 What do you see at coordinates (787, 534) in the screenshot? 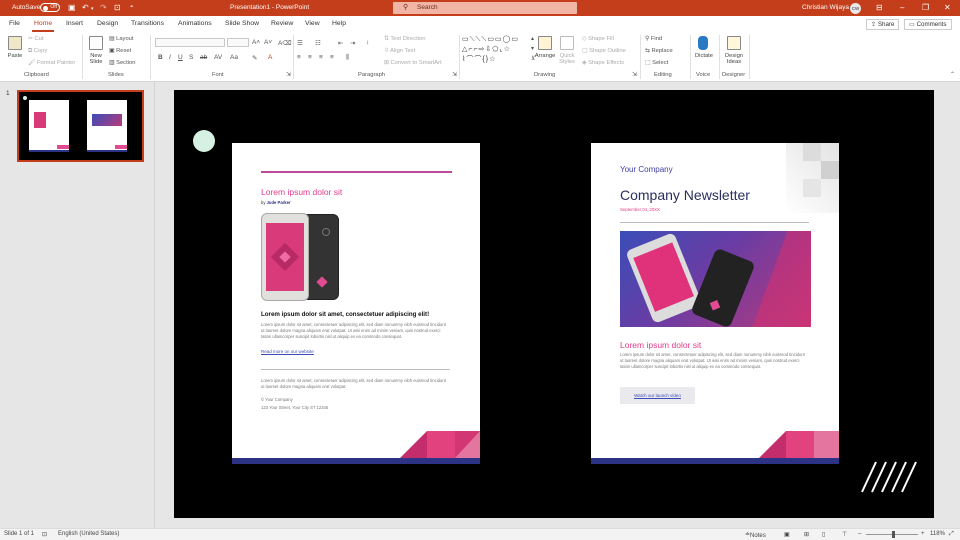
I see `normal-view-icon: ▣` at bounding box center [787, 534].